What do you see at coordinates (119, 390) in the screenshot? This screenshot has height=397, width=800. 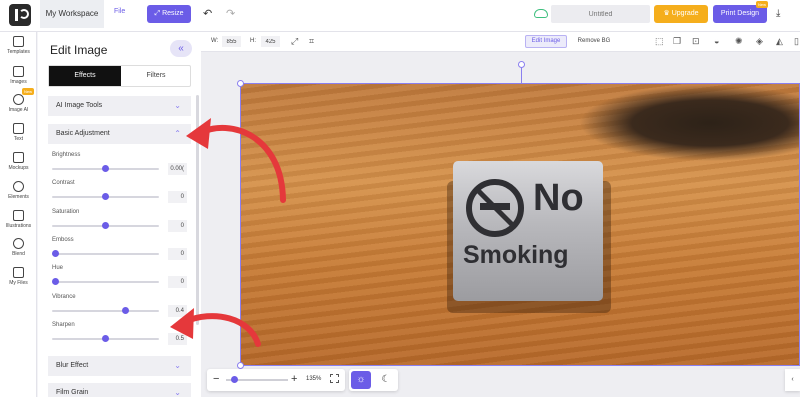 I see `section-film-grain: Film Grain ⌄` at bounding box center [119, 390].